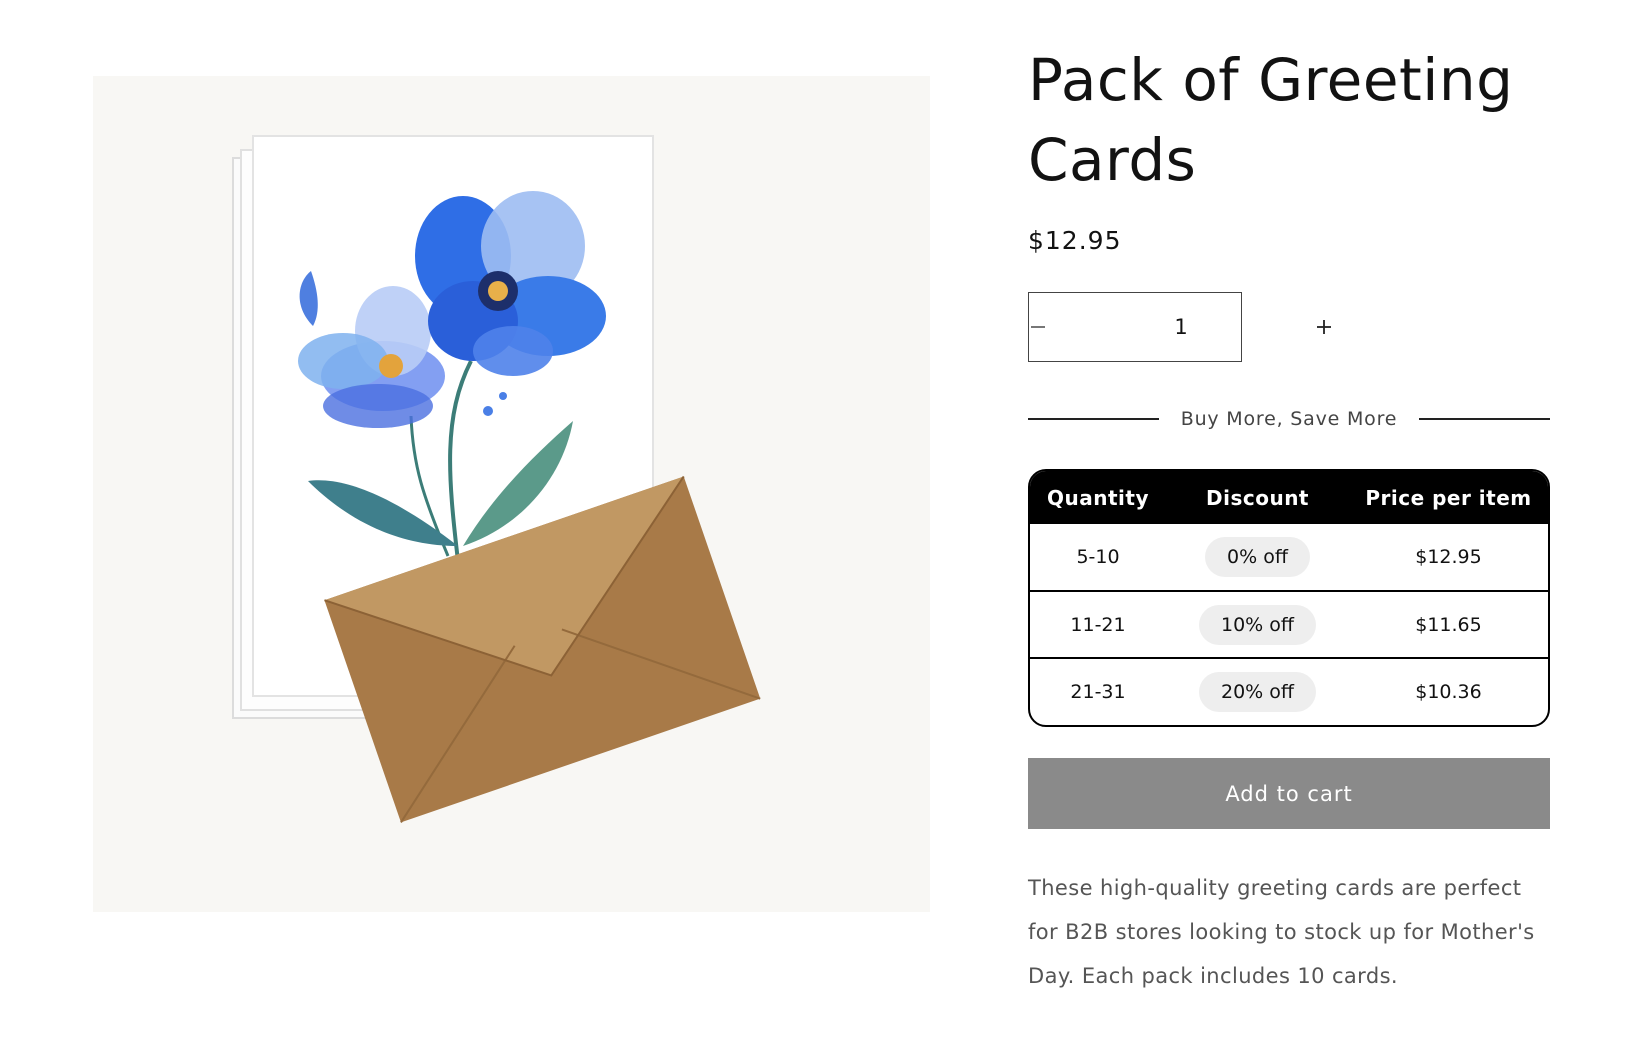 The image size is (1640, 1042). I want to click on quantity-stepper, so click(1179, 327).